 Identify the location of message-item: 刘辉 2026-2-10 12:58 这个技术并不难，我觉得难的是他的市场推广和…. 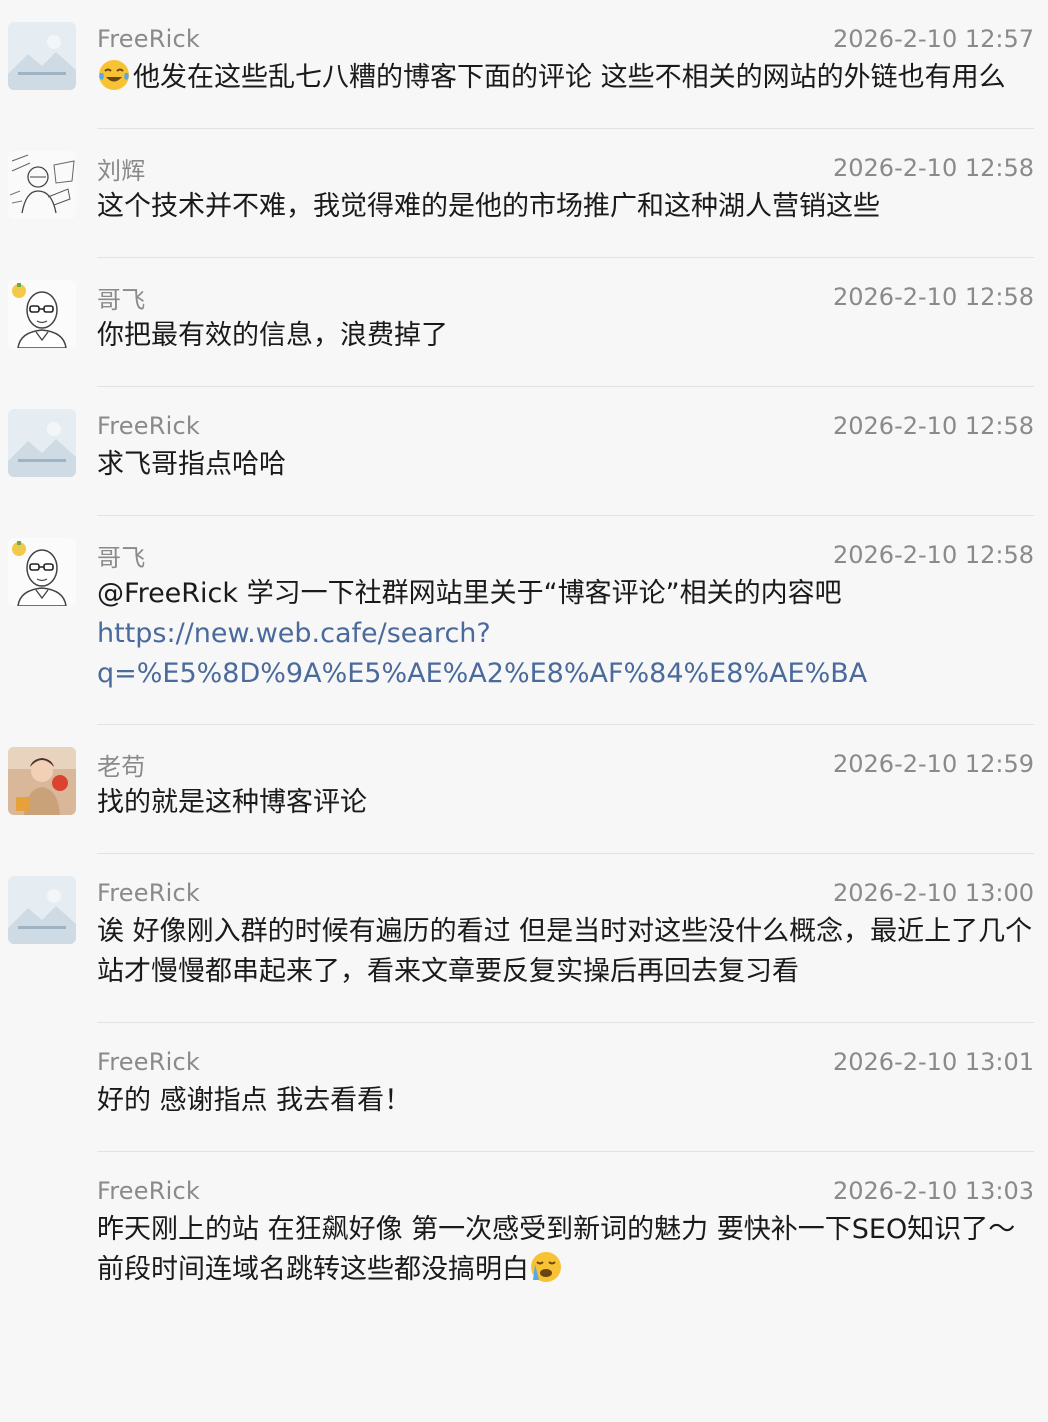
(524, 193).